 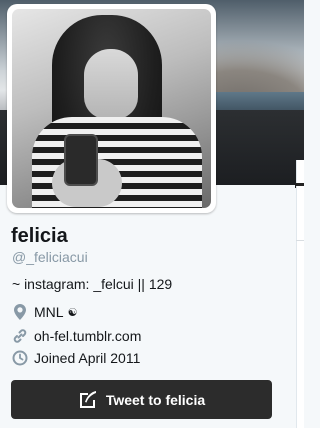 I want to click on yin-yang-glyph: ☯, so click(x=72, y=312).